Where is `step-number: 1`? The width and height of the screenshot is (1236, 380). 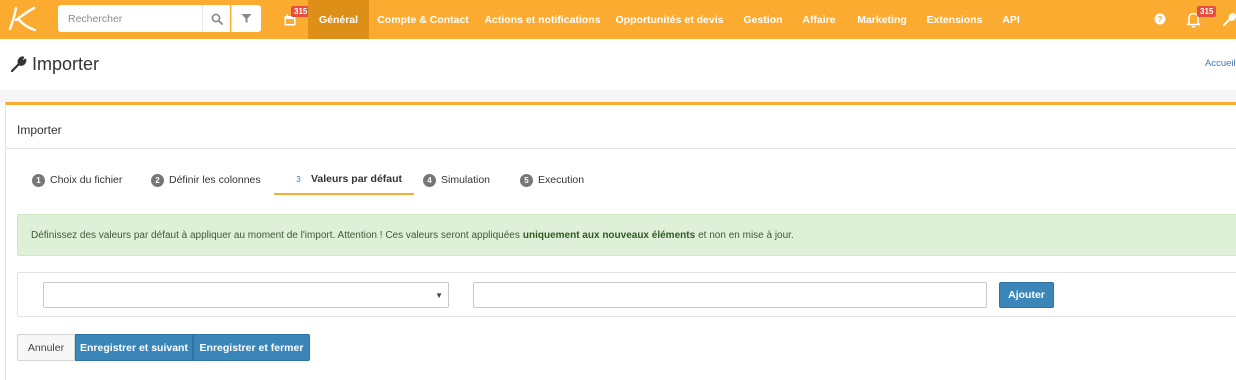
step-number: 1 is located at coordinates (38, 180).